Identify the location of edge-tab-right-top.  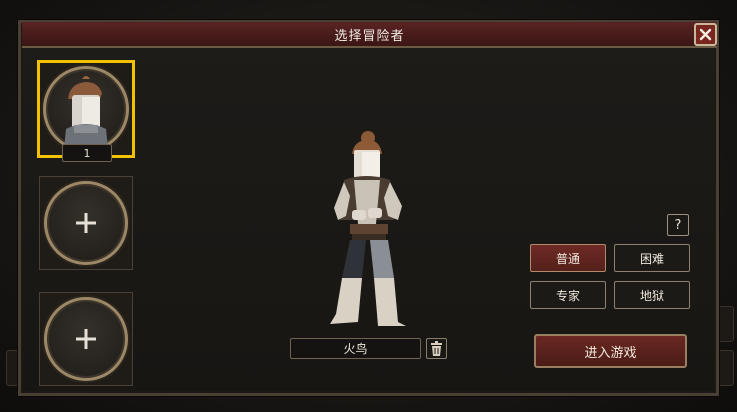
(726, 324).